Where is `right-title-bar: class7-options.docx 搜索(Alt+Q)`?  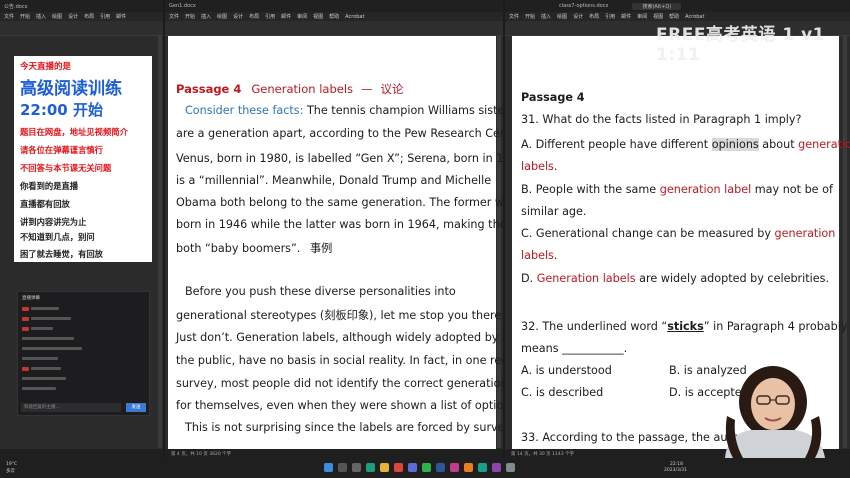
right-title-bar: class7-options.docx 搜索(Alt+Q) is located at coordinates (677, 6).